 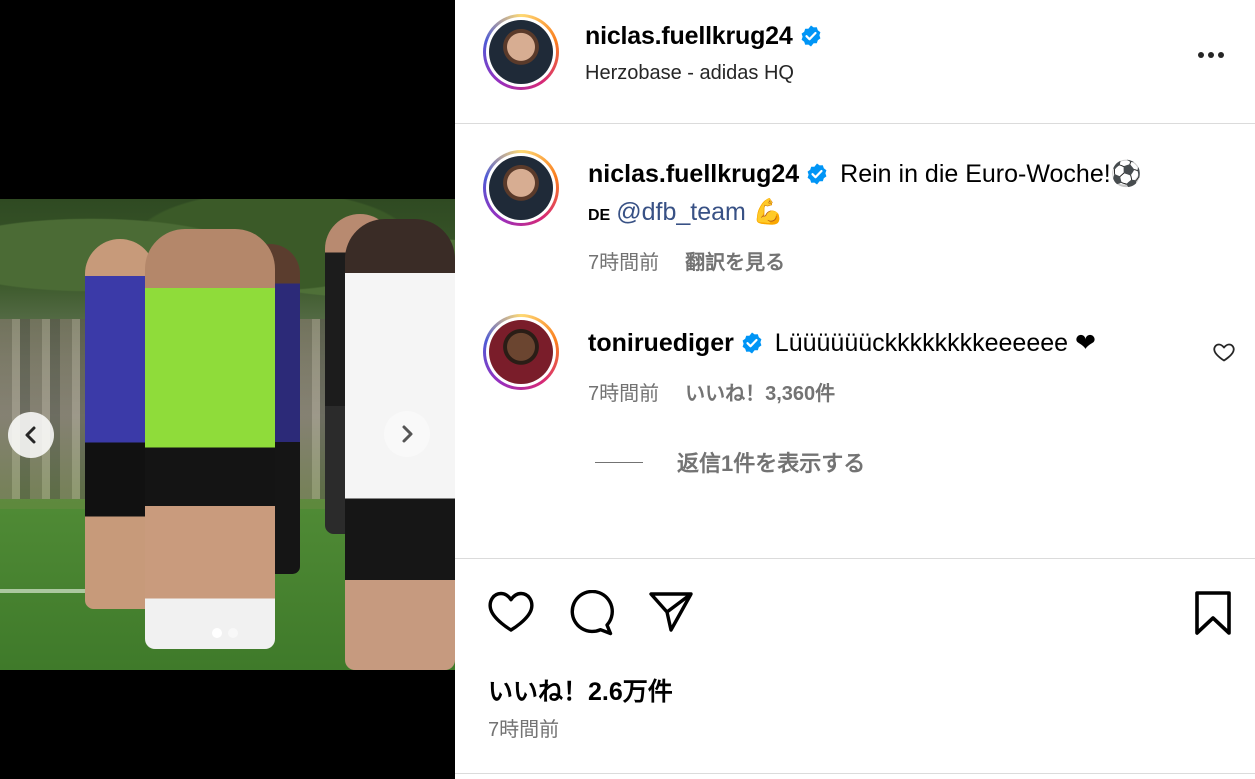 What do you see at coordinates (760, 394) in the screenshot?
I see `comment-likes: いいね！3,360件` at bounding box center [760, 394].